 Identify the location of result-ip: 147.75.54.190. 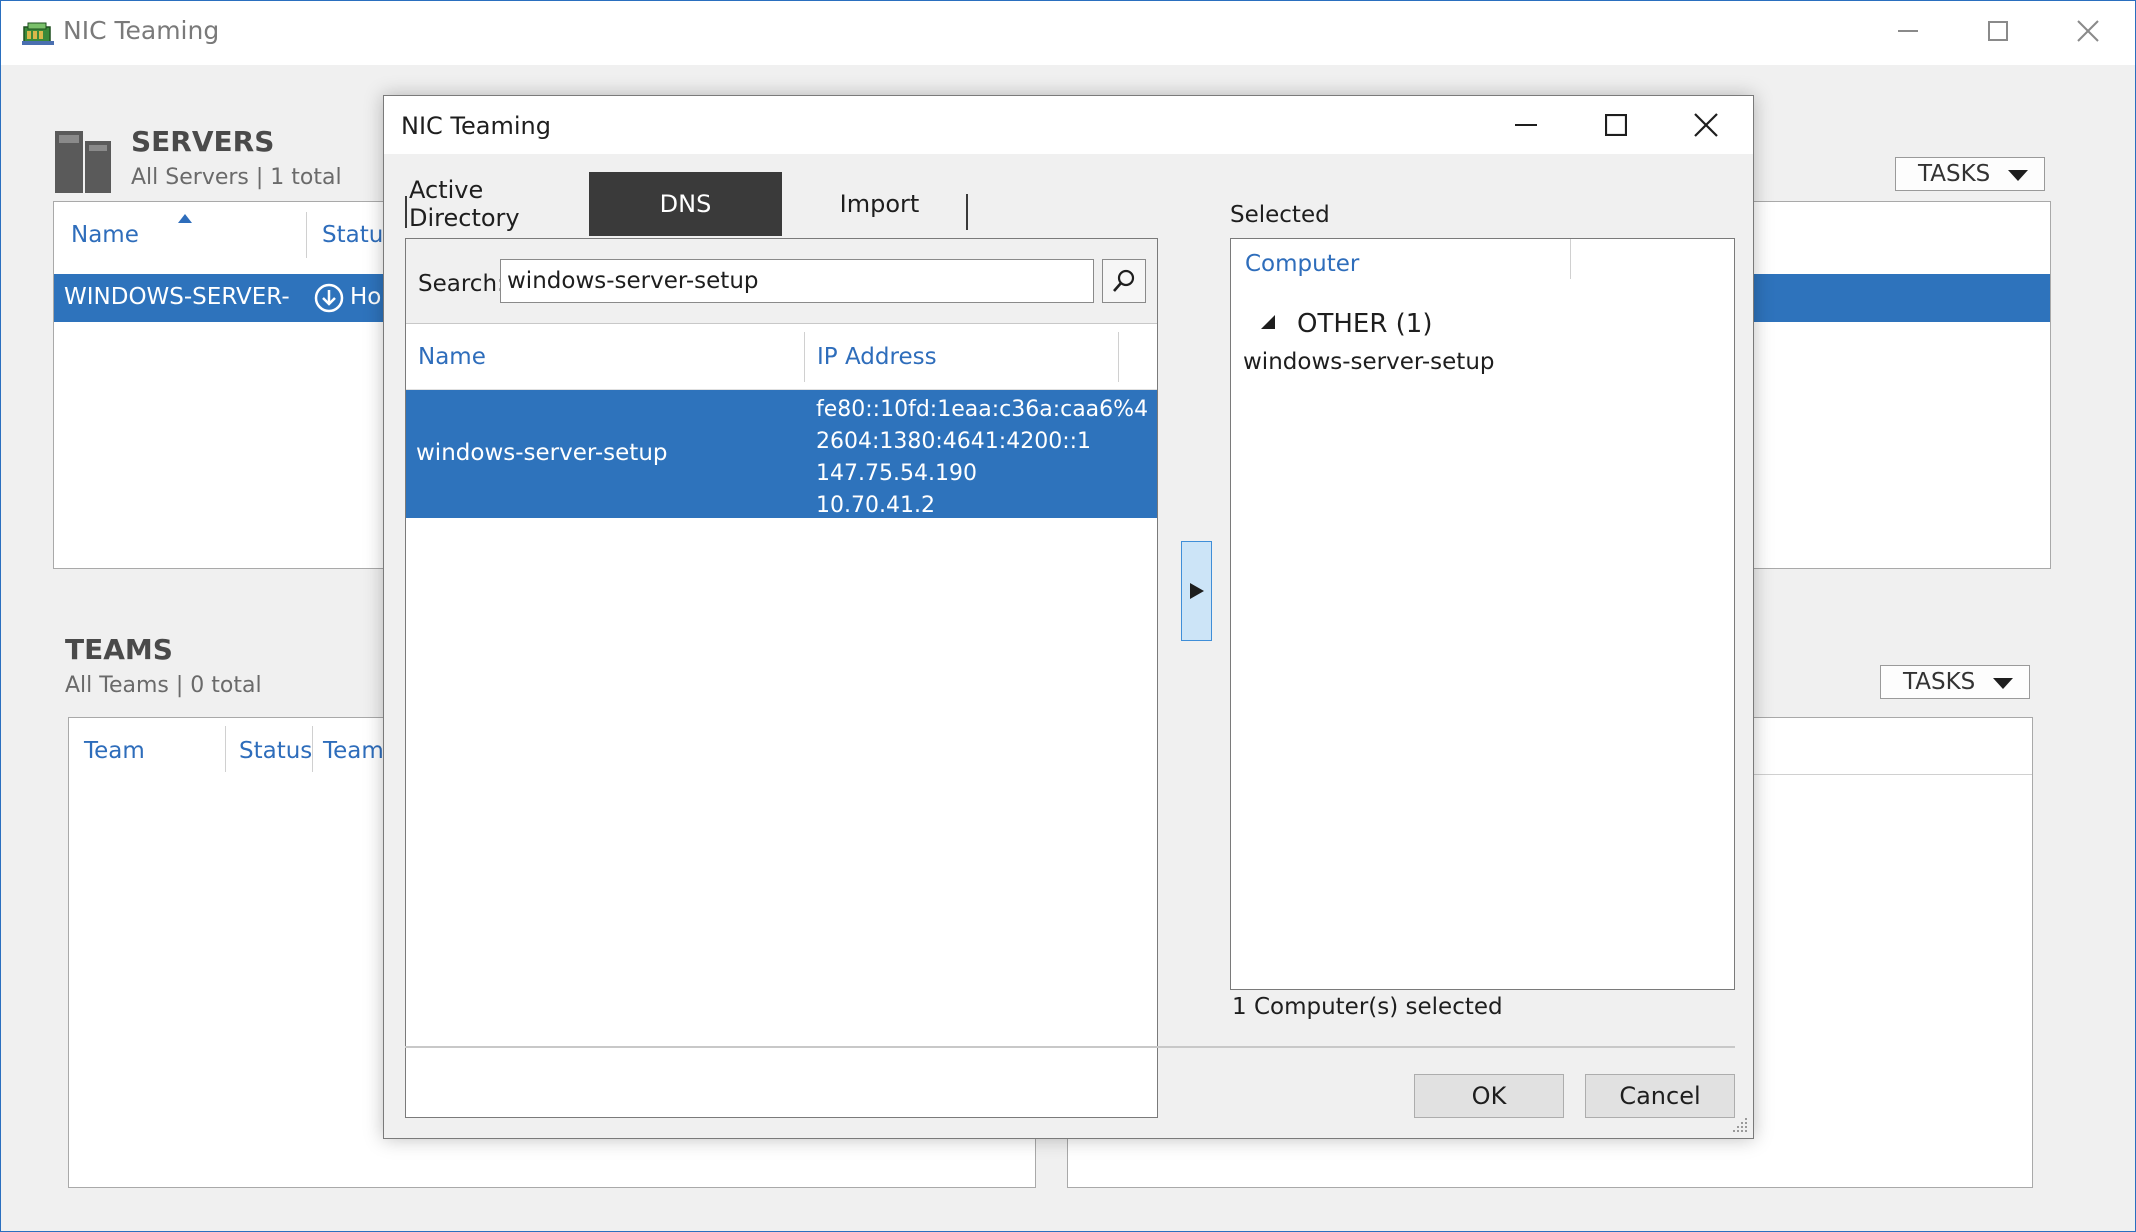
(896, 473).